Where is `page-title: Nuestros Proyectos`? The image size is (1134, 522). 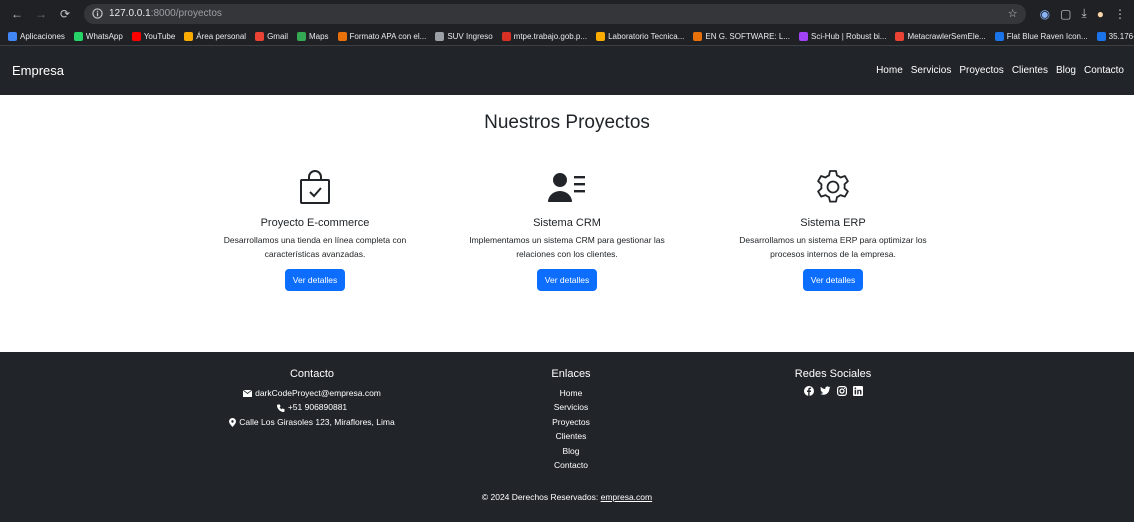 page-title: Nuestros Proyectos is located at coordinates (567, 122).